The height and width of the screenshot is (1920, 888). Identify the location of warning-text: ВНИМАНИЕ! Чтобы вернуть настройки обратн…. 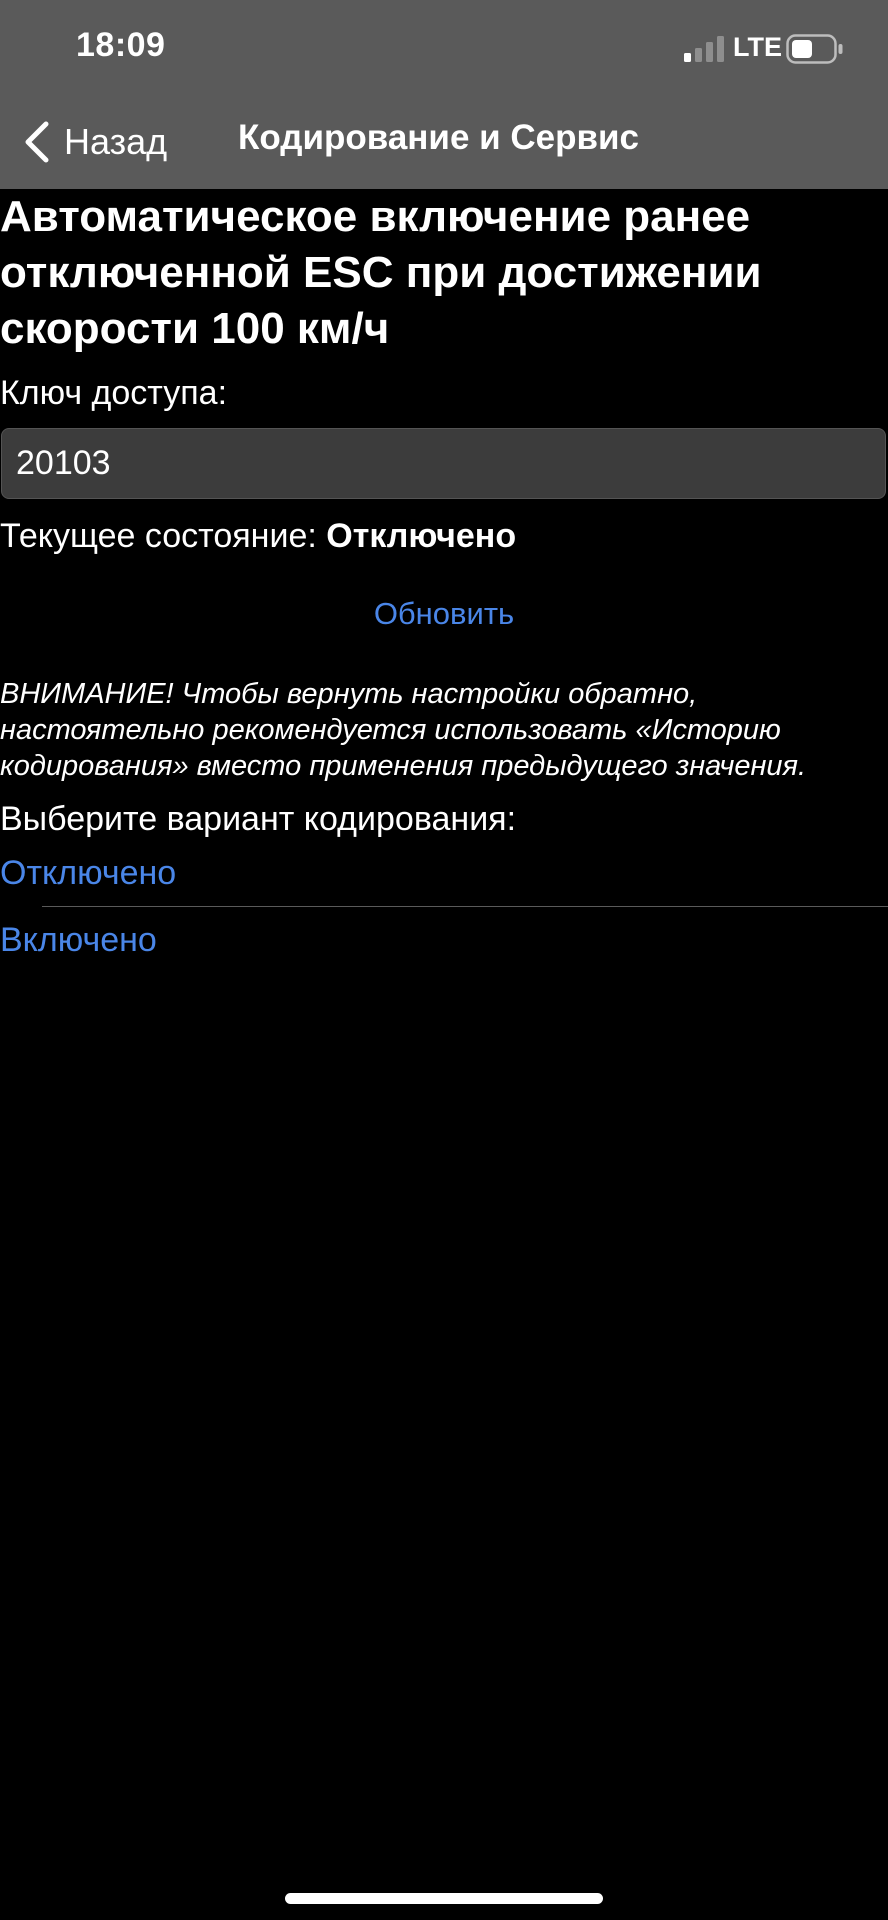
(403, 730).